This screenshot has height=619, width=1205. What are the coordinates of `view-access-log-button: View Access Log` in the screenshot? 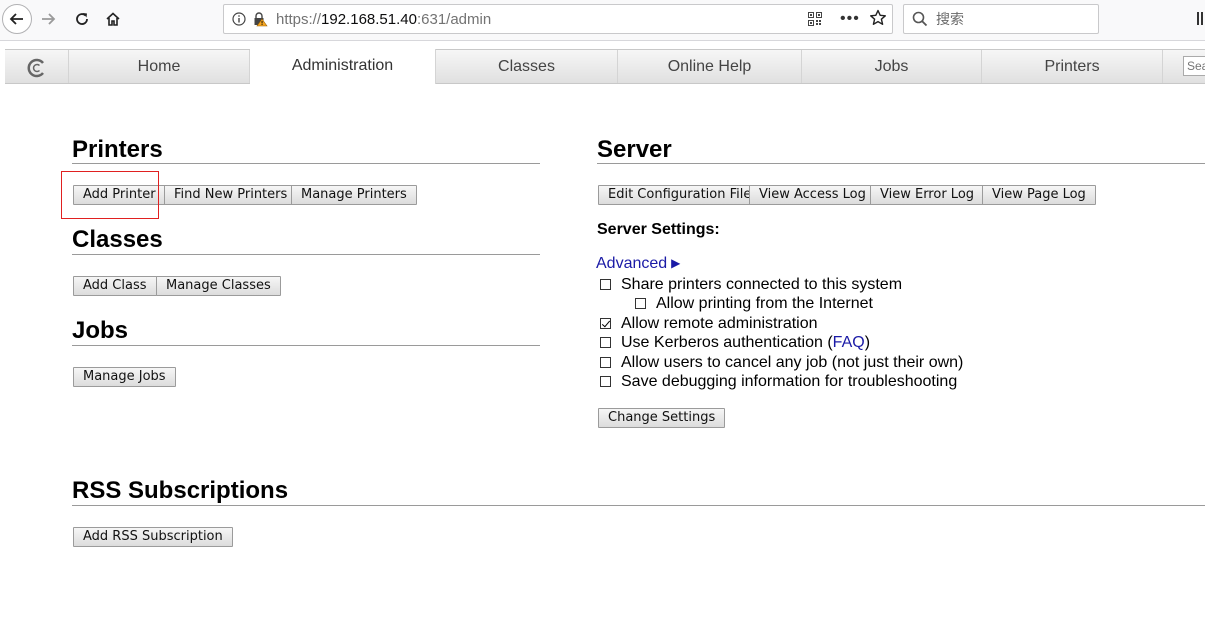 It's located at (812, 195).